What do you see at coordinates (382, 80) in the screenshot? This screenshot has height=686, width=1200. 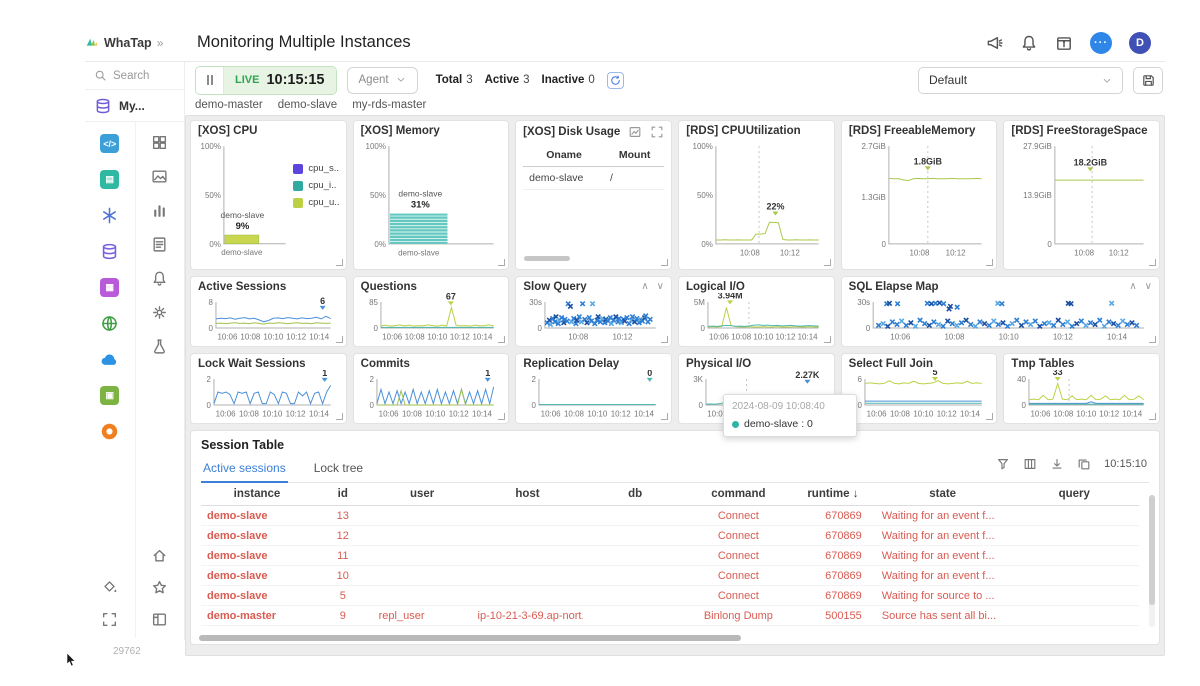 I see `agent-dropdown: Agent` at bounding box center [382, 80].